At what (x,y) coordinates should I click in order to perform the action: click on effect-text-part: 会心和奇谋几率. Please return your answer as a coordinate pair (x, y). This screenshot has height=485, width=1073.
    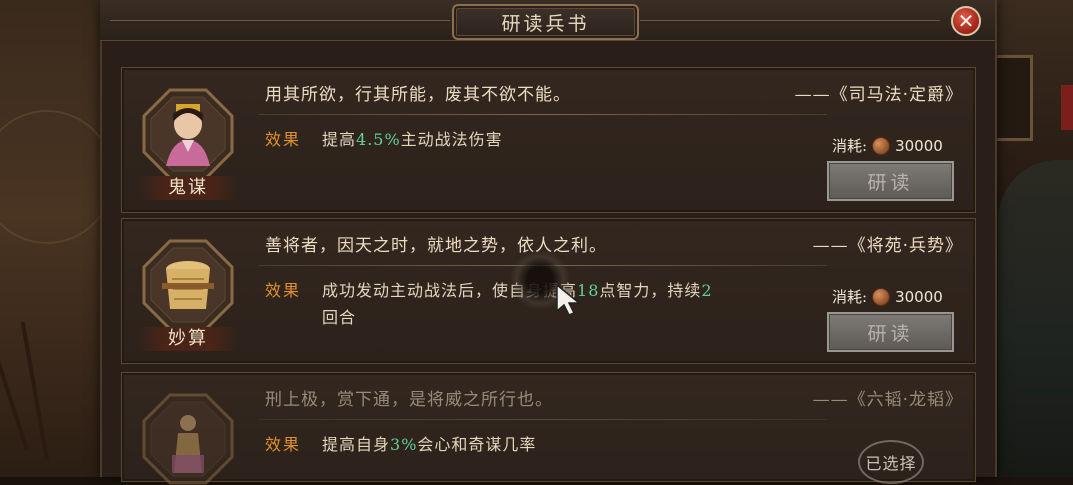
    Looking at the image, I should click on (477, 444).